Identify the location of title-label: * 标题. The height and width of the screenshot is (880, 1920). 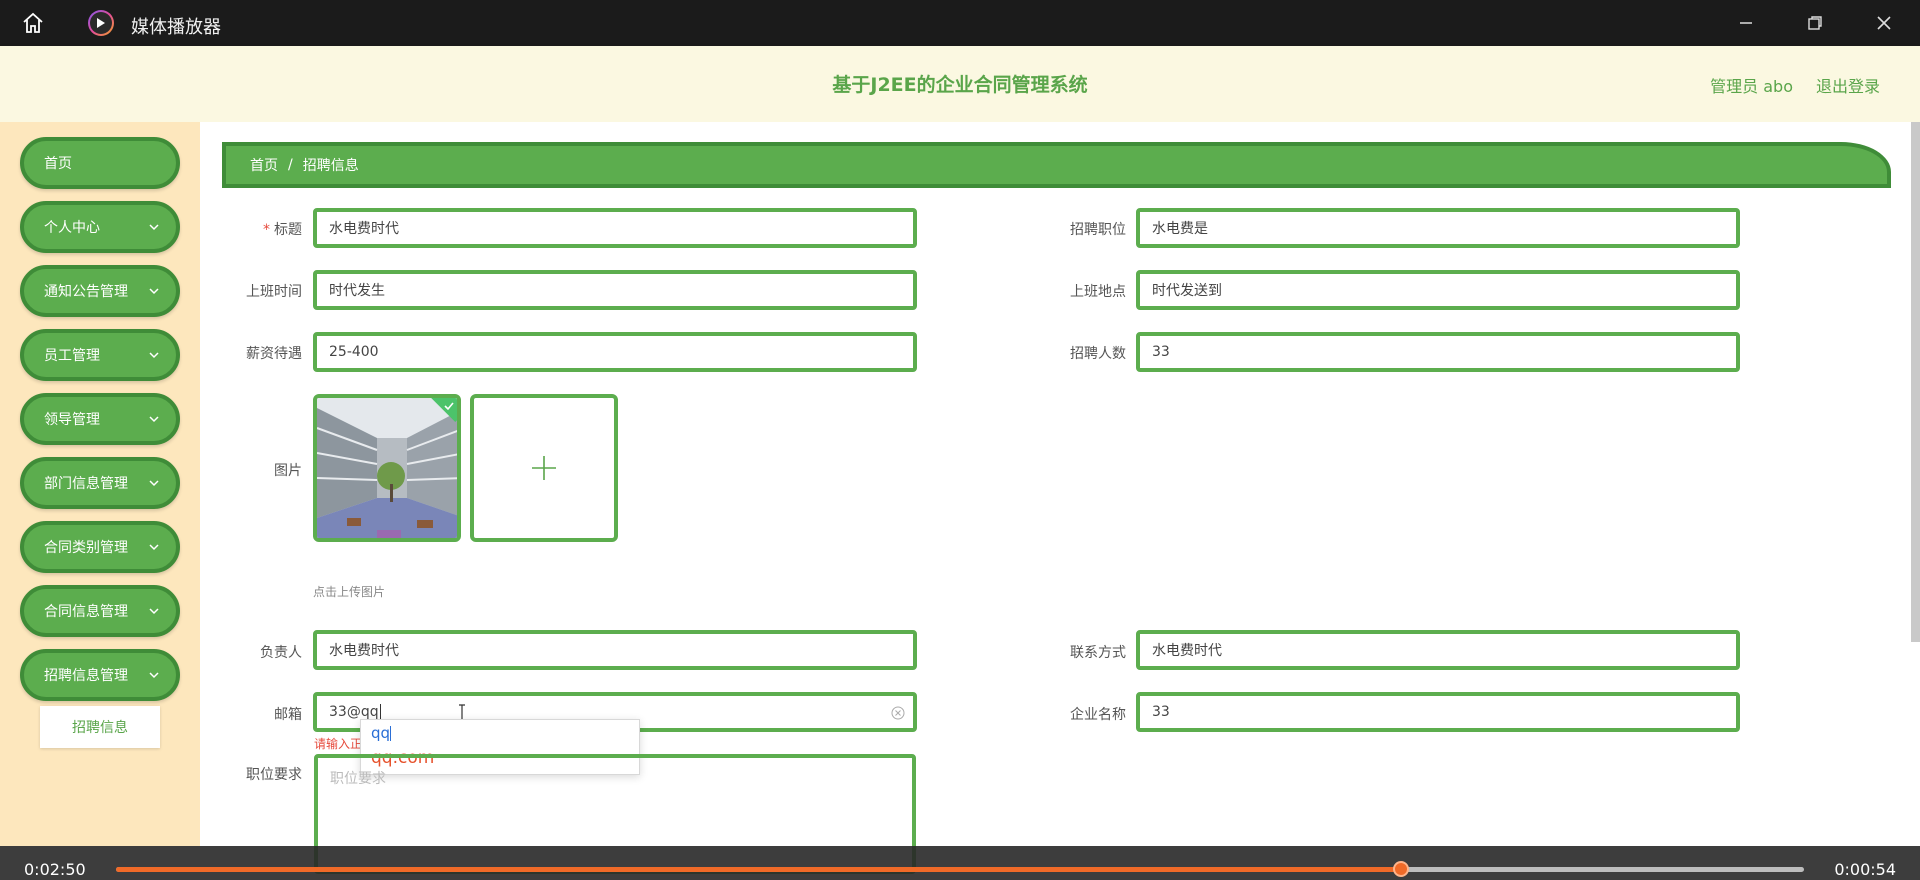
(282, 230).